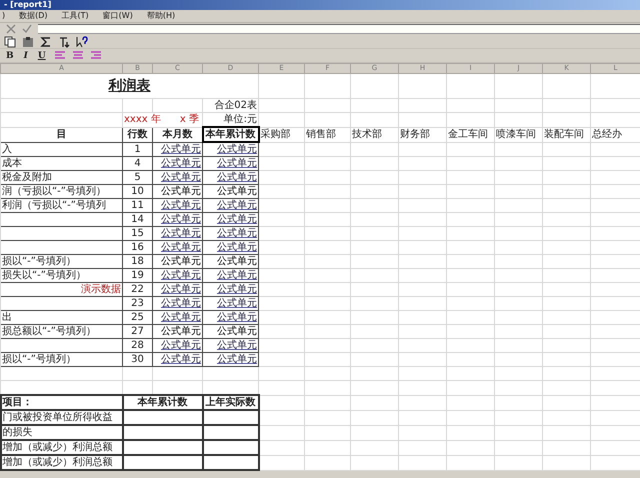 This screenshot has height=478, width=640. Describe the element at coordinates (137, 289) in the screenshot. I see `table-cell: 22` at that location.